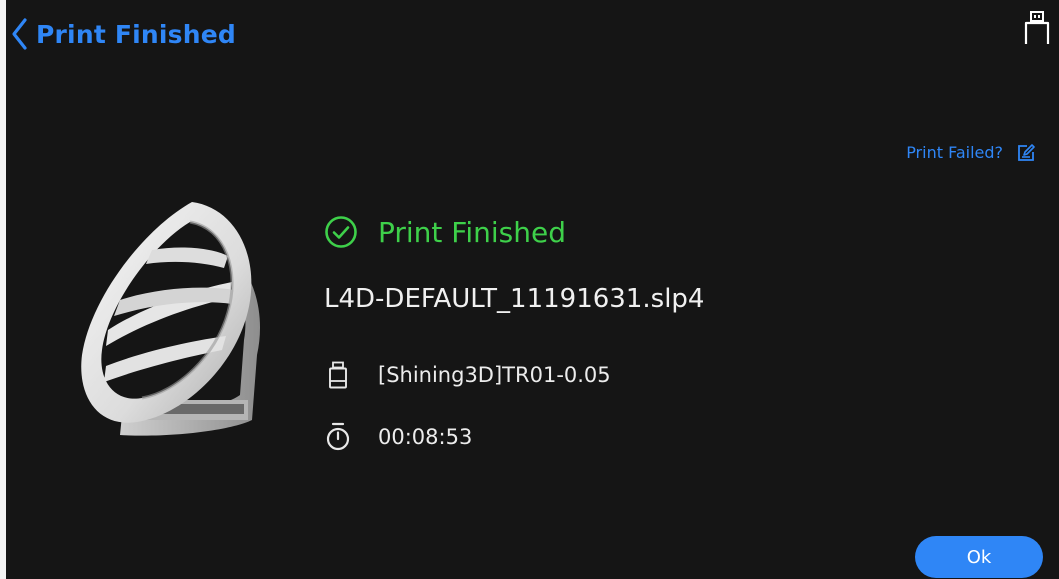 This screenshot has height=579, width=1059. I want to click on file-name: L4D-DEFAULT_11191631.slp4, so click(514, 299).